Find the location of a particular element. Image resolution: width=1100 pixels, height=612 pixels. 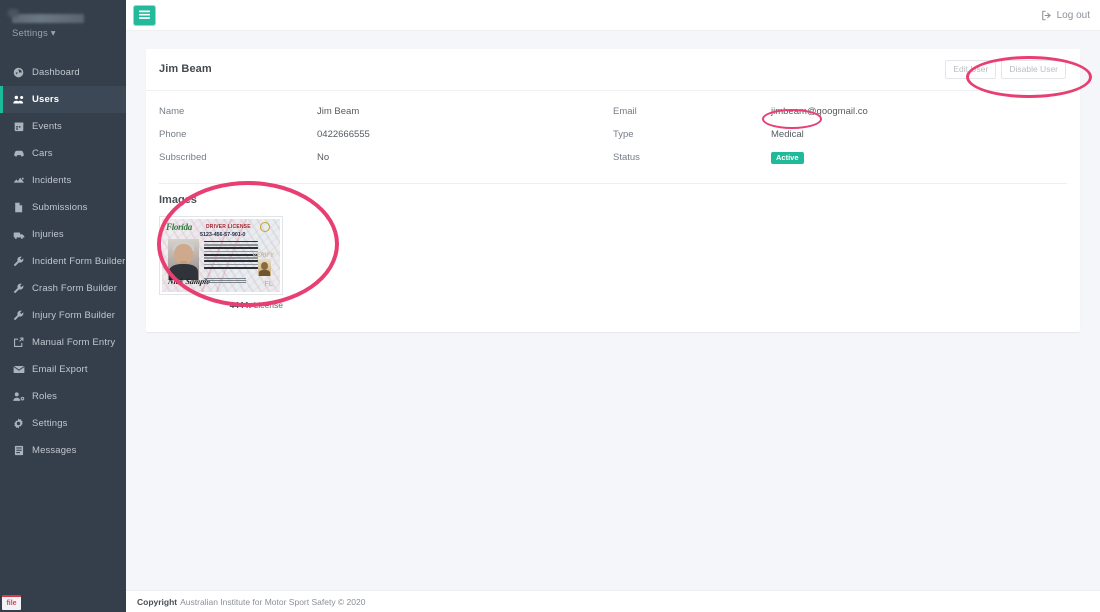

sidebar-item-label: Users is located at coordinates (46, 99).